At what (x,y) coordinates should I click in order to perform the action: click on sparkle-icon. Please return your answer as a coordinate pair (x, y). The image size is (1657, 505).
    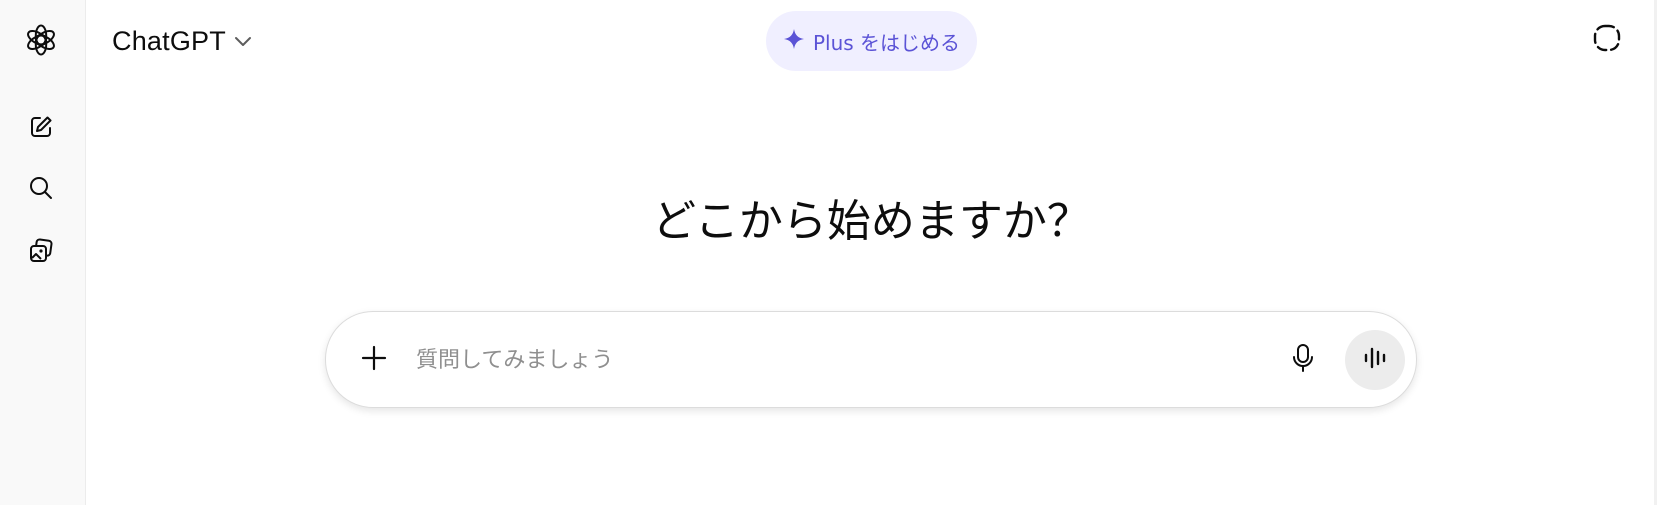
    Looking at the image, I should click on (794, 41).